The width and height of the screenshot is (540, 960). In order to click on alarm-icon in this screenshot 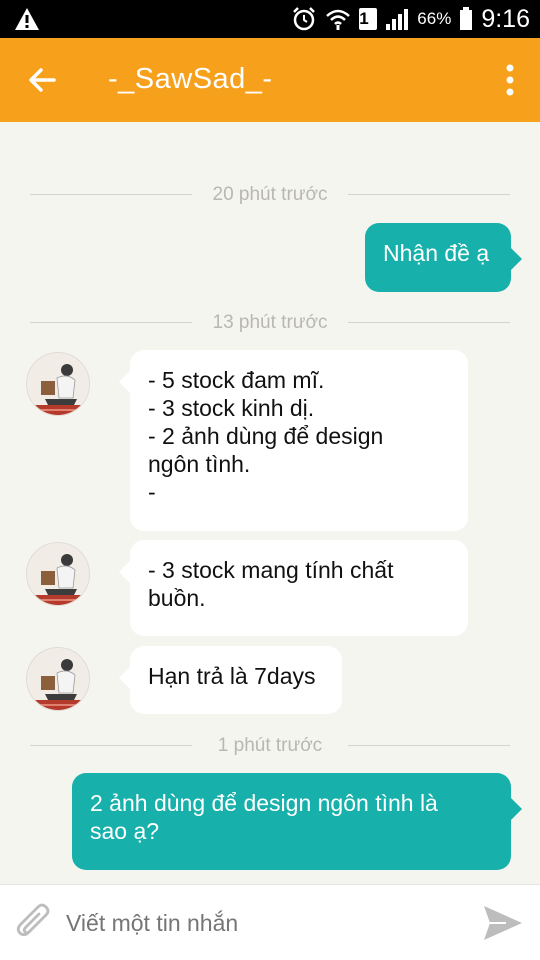, I will do `click(304, 19)`.